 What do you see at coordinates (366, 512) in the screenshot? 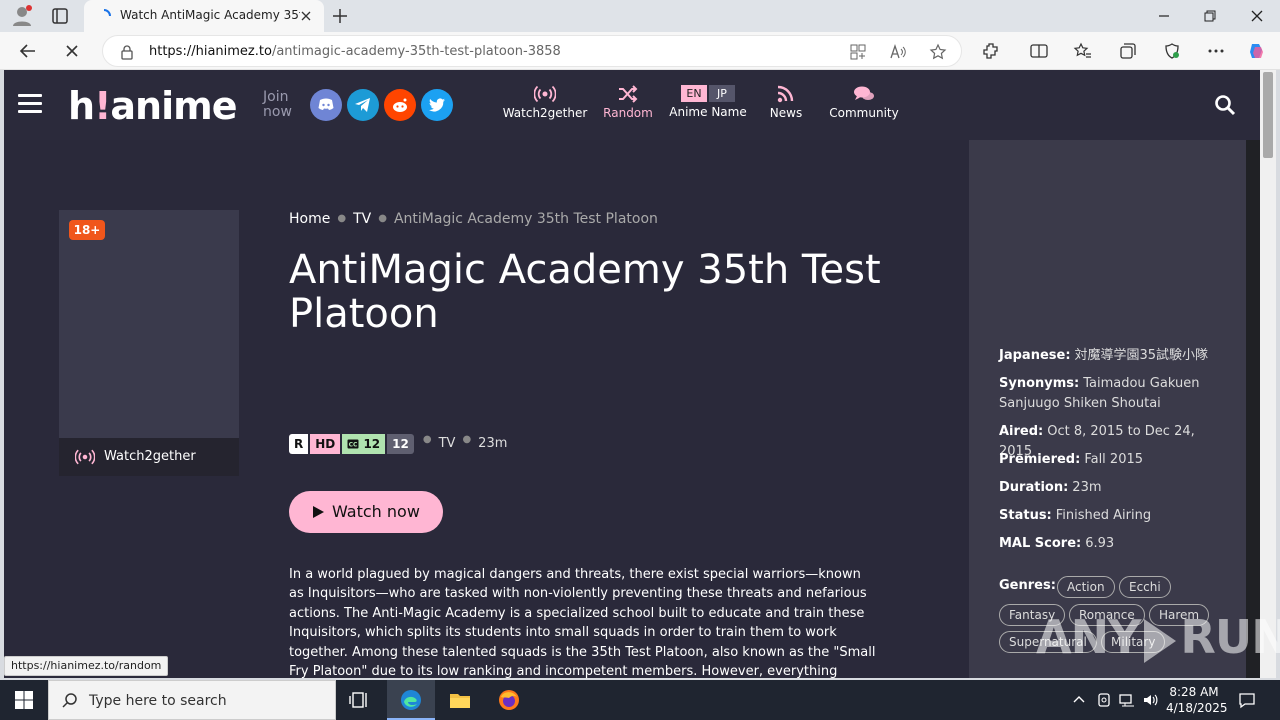
I see `watch-now-button: Watch now` at bounding box center [366, 512].